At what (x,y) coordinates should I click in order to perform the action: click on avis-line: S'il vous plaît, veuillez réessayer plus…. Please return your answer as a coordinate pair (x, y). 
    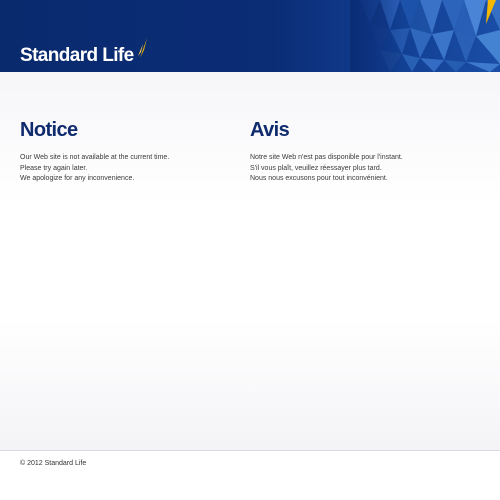
    Looking at the image, I should click on (316, 168).